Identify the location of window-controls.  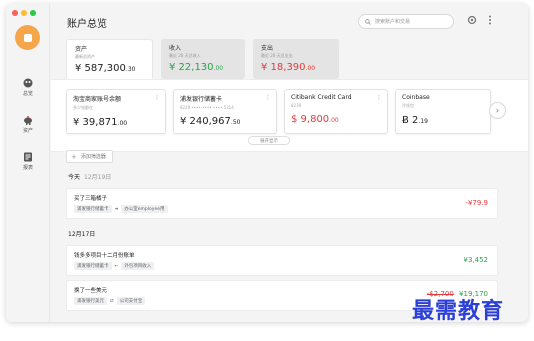
(24, 13).